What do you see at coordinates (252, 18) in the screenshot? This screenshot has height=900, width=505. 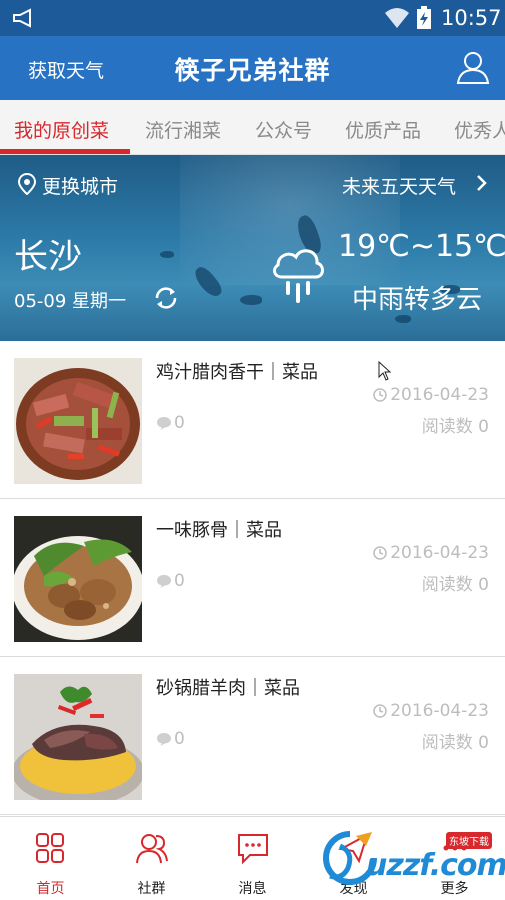 I see `status-bar: 10:57` at bounding box center [252, 18].